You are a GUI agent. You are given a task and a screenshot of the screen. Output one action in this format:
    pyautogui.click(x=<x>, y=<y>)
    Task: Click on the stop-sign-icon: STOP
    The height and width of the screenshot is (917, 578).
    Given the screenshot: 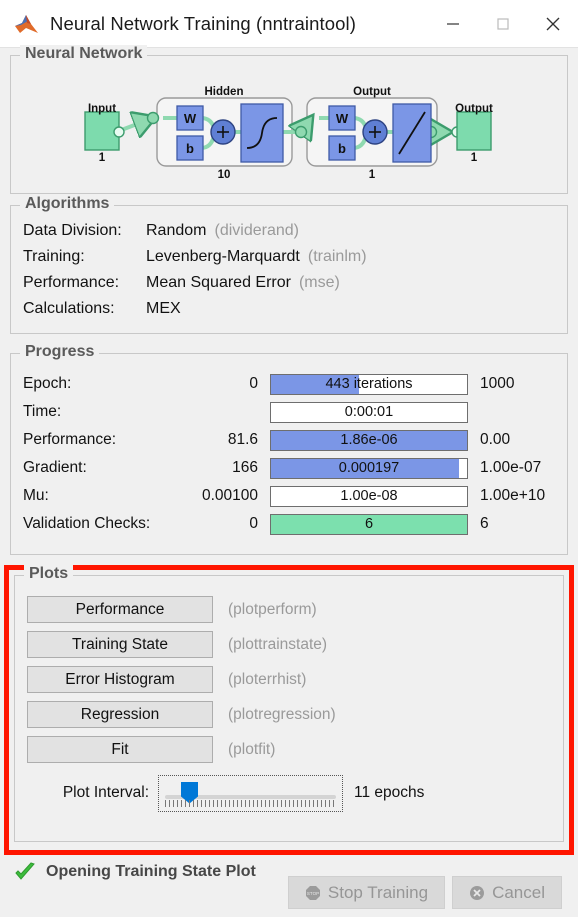 What is the action you would take?
    pyautogui.click(x=312, y=892)
    